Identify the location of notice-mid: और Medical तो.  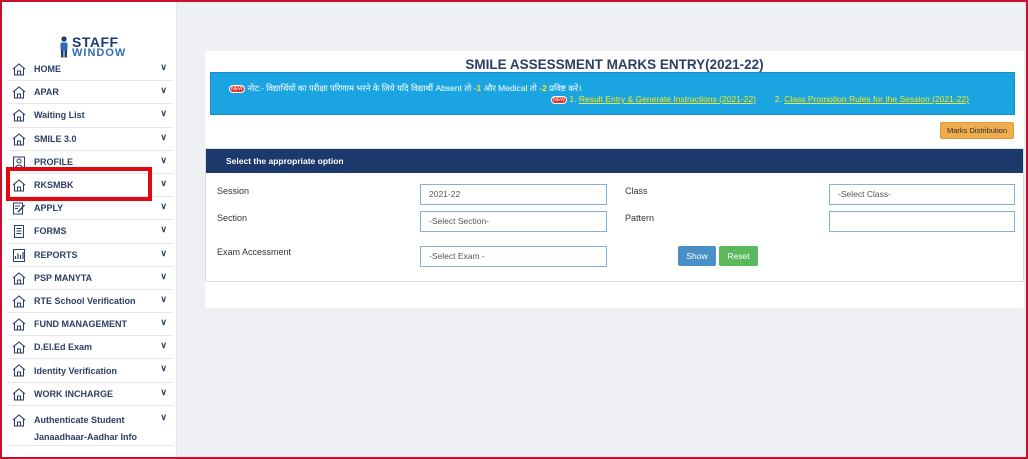
(510, 88).